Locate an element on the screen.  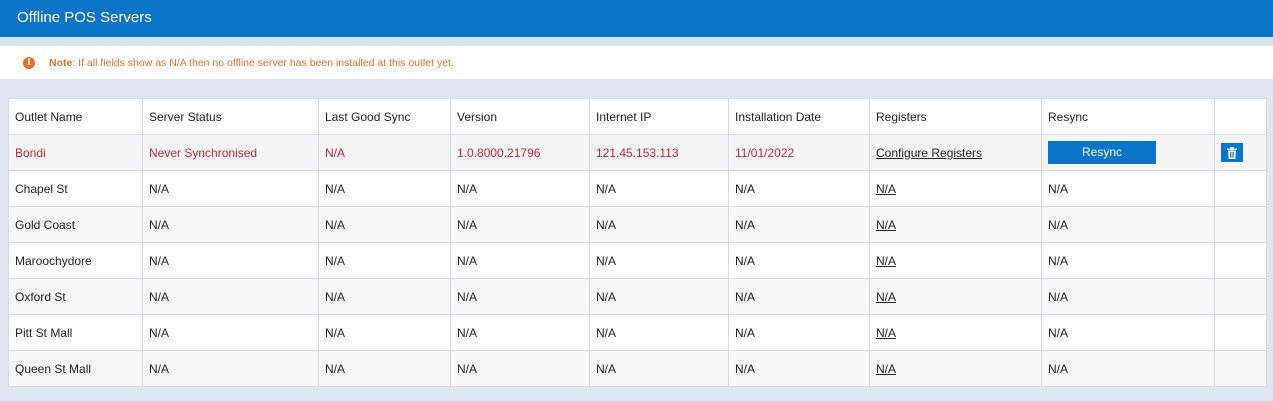
cell-resync: Resync is located at coordinates (1128, 152).